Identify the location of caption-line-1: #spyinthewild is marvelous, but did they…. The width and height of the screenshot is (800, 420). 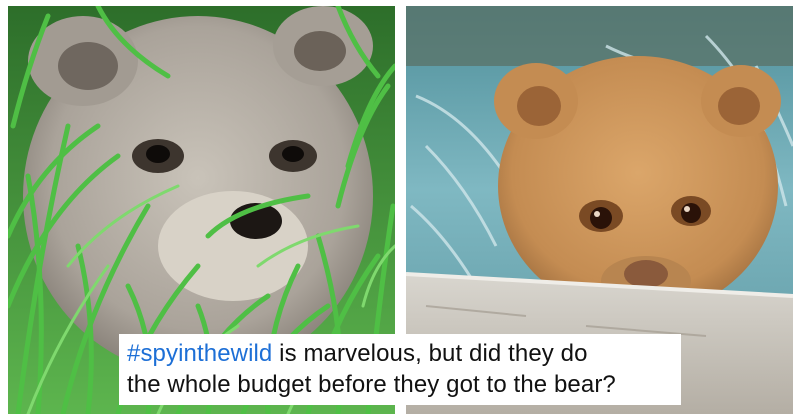
(400, 353).